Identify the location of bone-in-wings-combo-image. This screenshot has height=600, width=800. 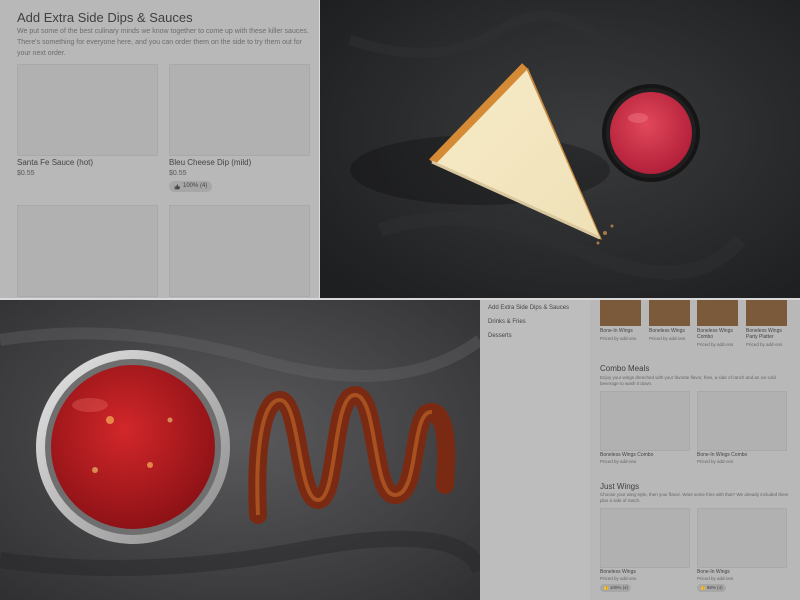
(742, 421).